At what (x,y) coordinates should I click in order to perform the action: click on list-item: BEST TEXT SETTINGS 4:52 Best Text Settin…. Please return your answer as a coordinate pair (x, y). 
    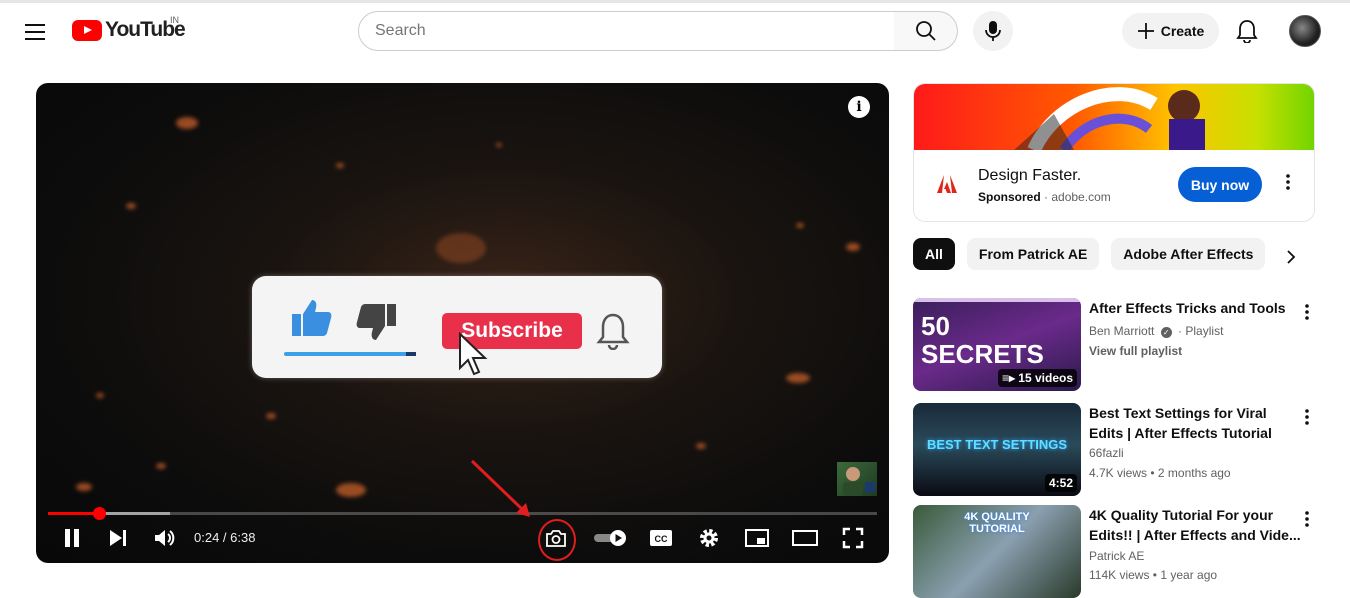
    Looking at the image, I should click on (1123, 449).